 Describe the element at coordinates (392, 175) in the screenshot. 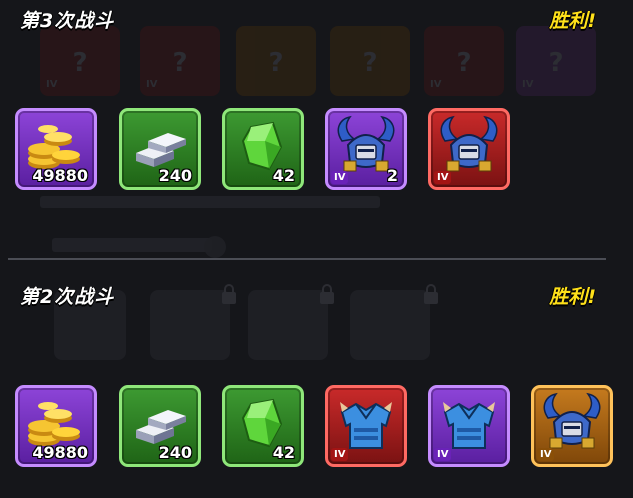

I see `reward-count: 2` at that location.